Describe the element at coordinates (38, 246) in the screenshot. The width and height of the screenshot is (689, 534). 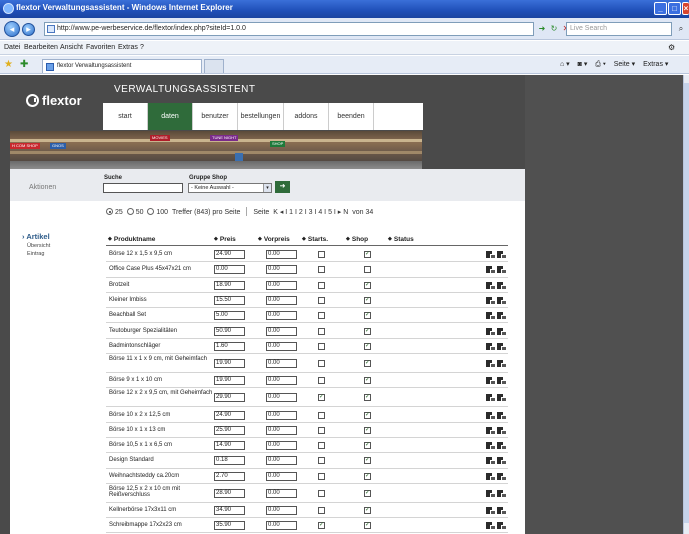
I see `side-item-uebersicht: Übersicht` at that location.